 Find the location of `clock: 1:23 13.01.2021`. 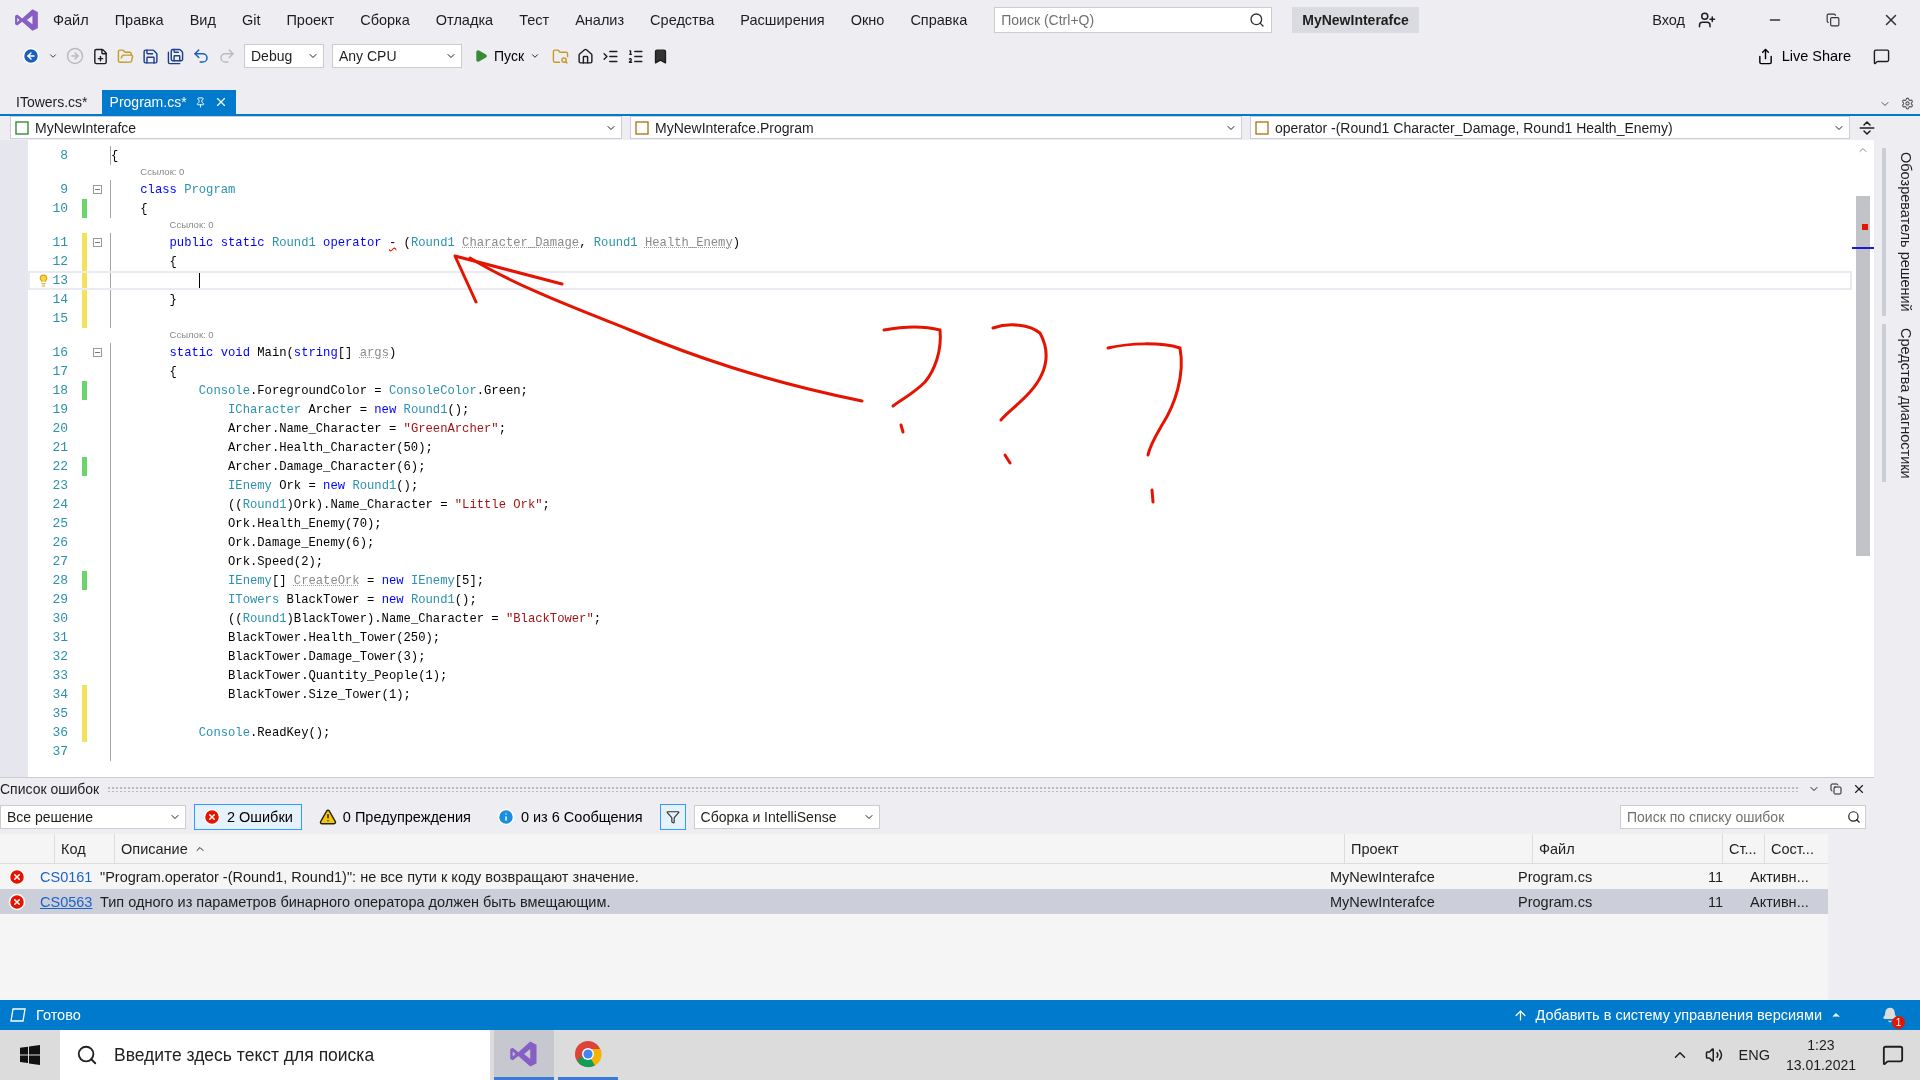

clock: 1:23 13.01.2021 is located at coordinates (1820, 1055).